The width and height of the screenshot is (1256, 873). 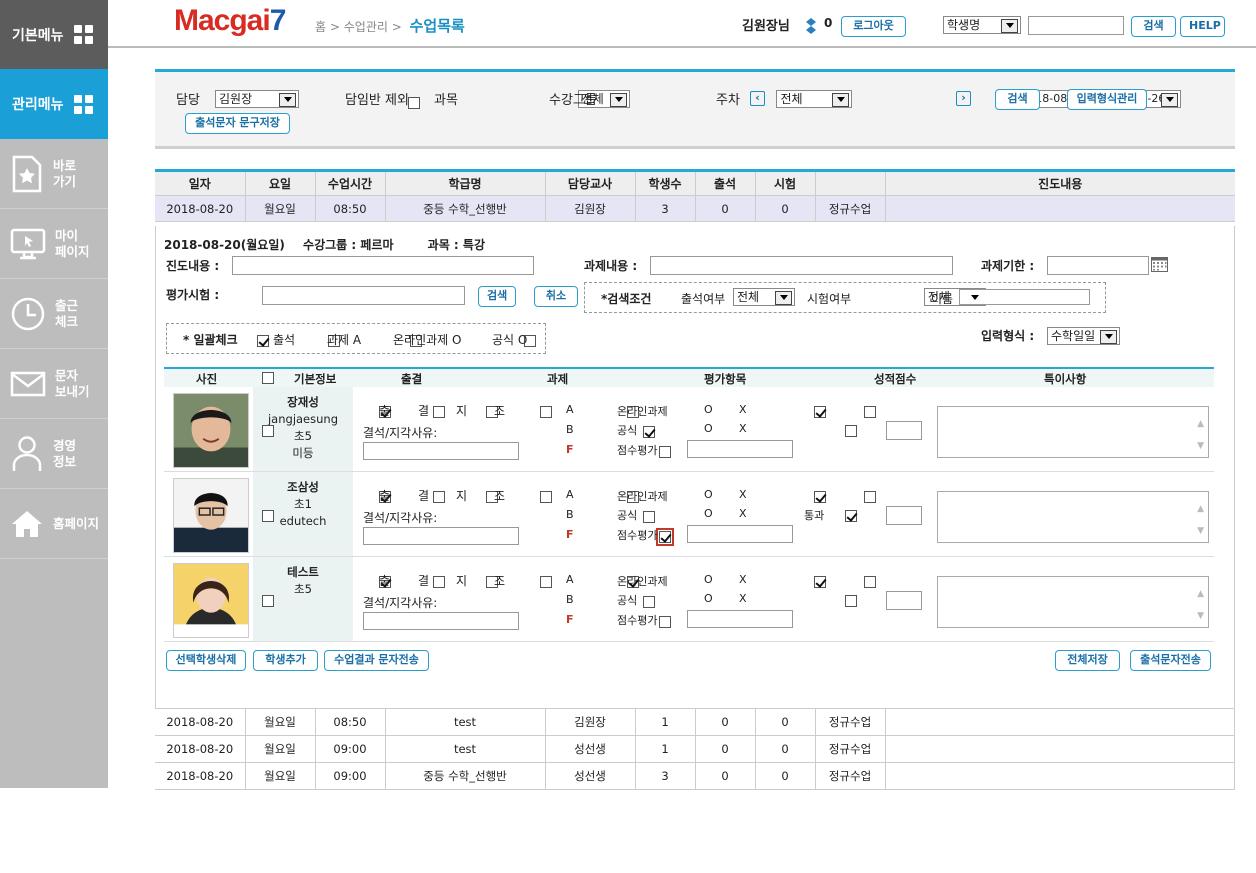 What do you see at coordinates (828, 23) in the screenshot?
I see `notification-count: 0` at bounding box center [828, 23].